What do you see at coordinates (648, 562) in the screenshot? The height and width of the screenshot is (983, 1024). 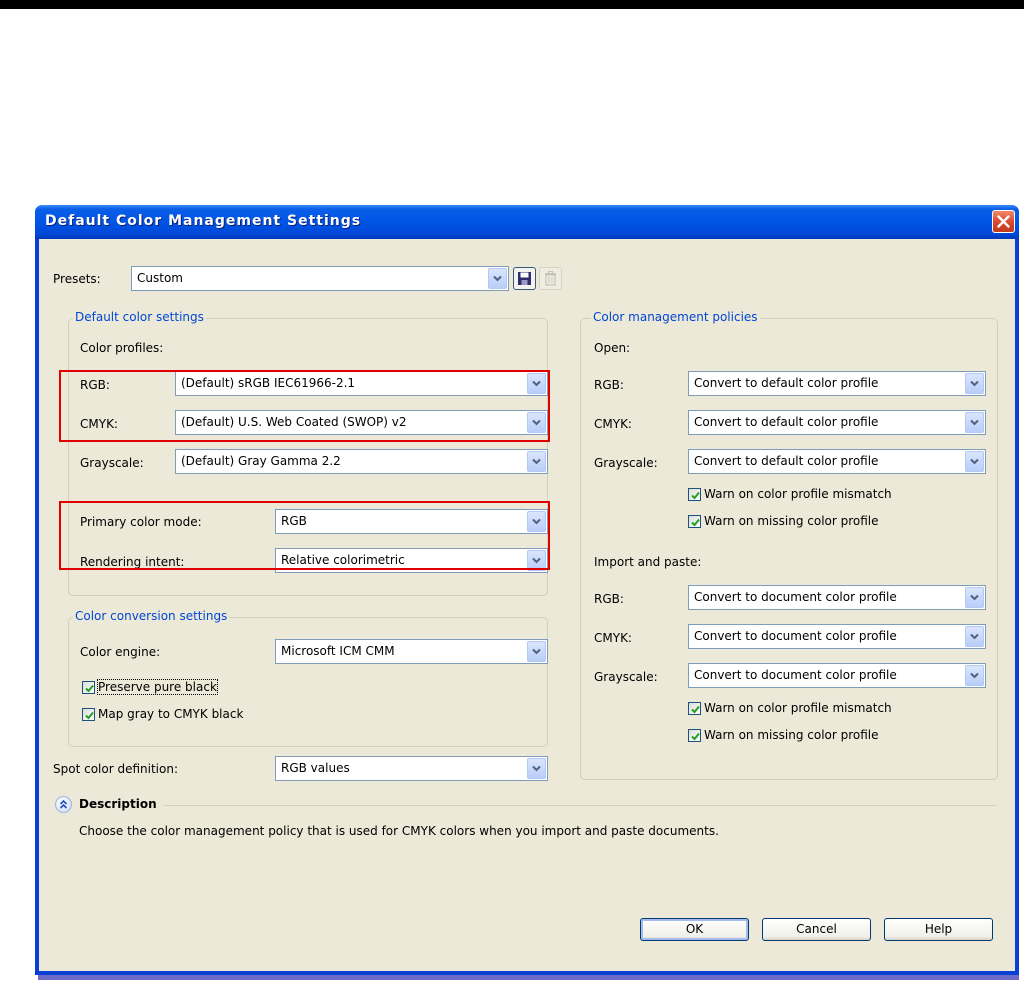 I see `import-paste-heading: Import and paste:` at bounding box center [648, 562].